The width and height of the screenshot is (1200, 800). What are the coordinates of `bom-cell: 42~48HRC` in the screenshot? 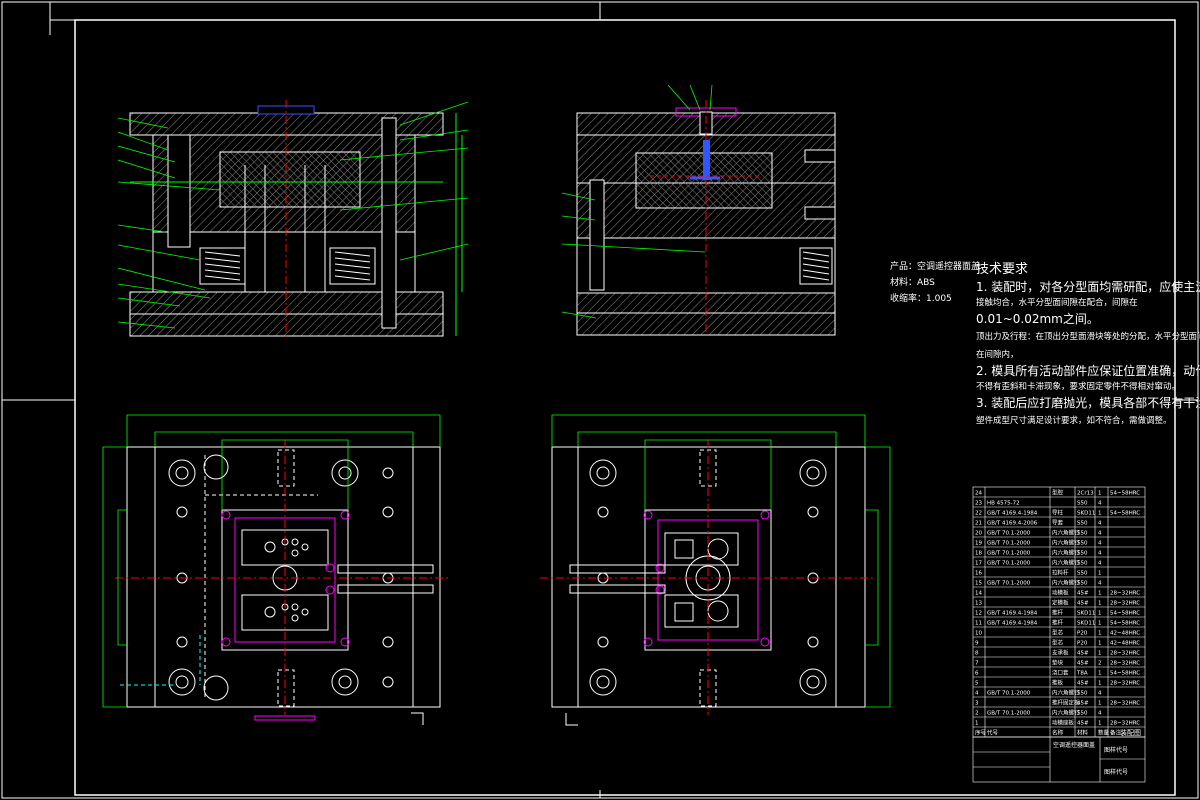 It's located at (1125, 644).